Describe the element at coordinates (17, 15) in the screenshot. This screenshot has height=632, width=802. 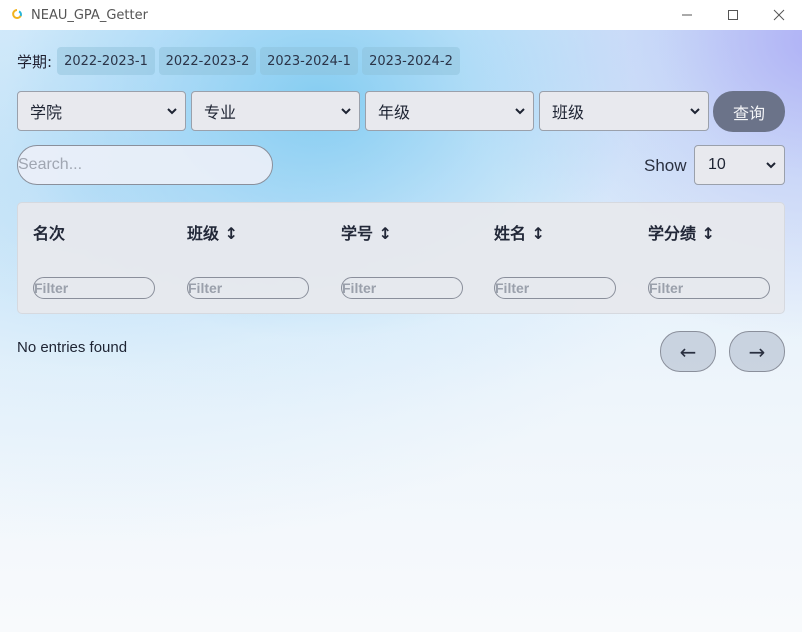
I see `app-logo-icon` at that location.